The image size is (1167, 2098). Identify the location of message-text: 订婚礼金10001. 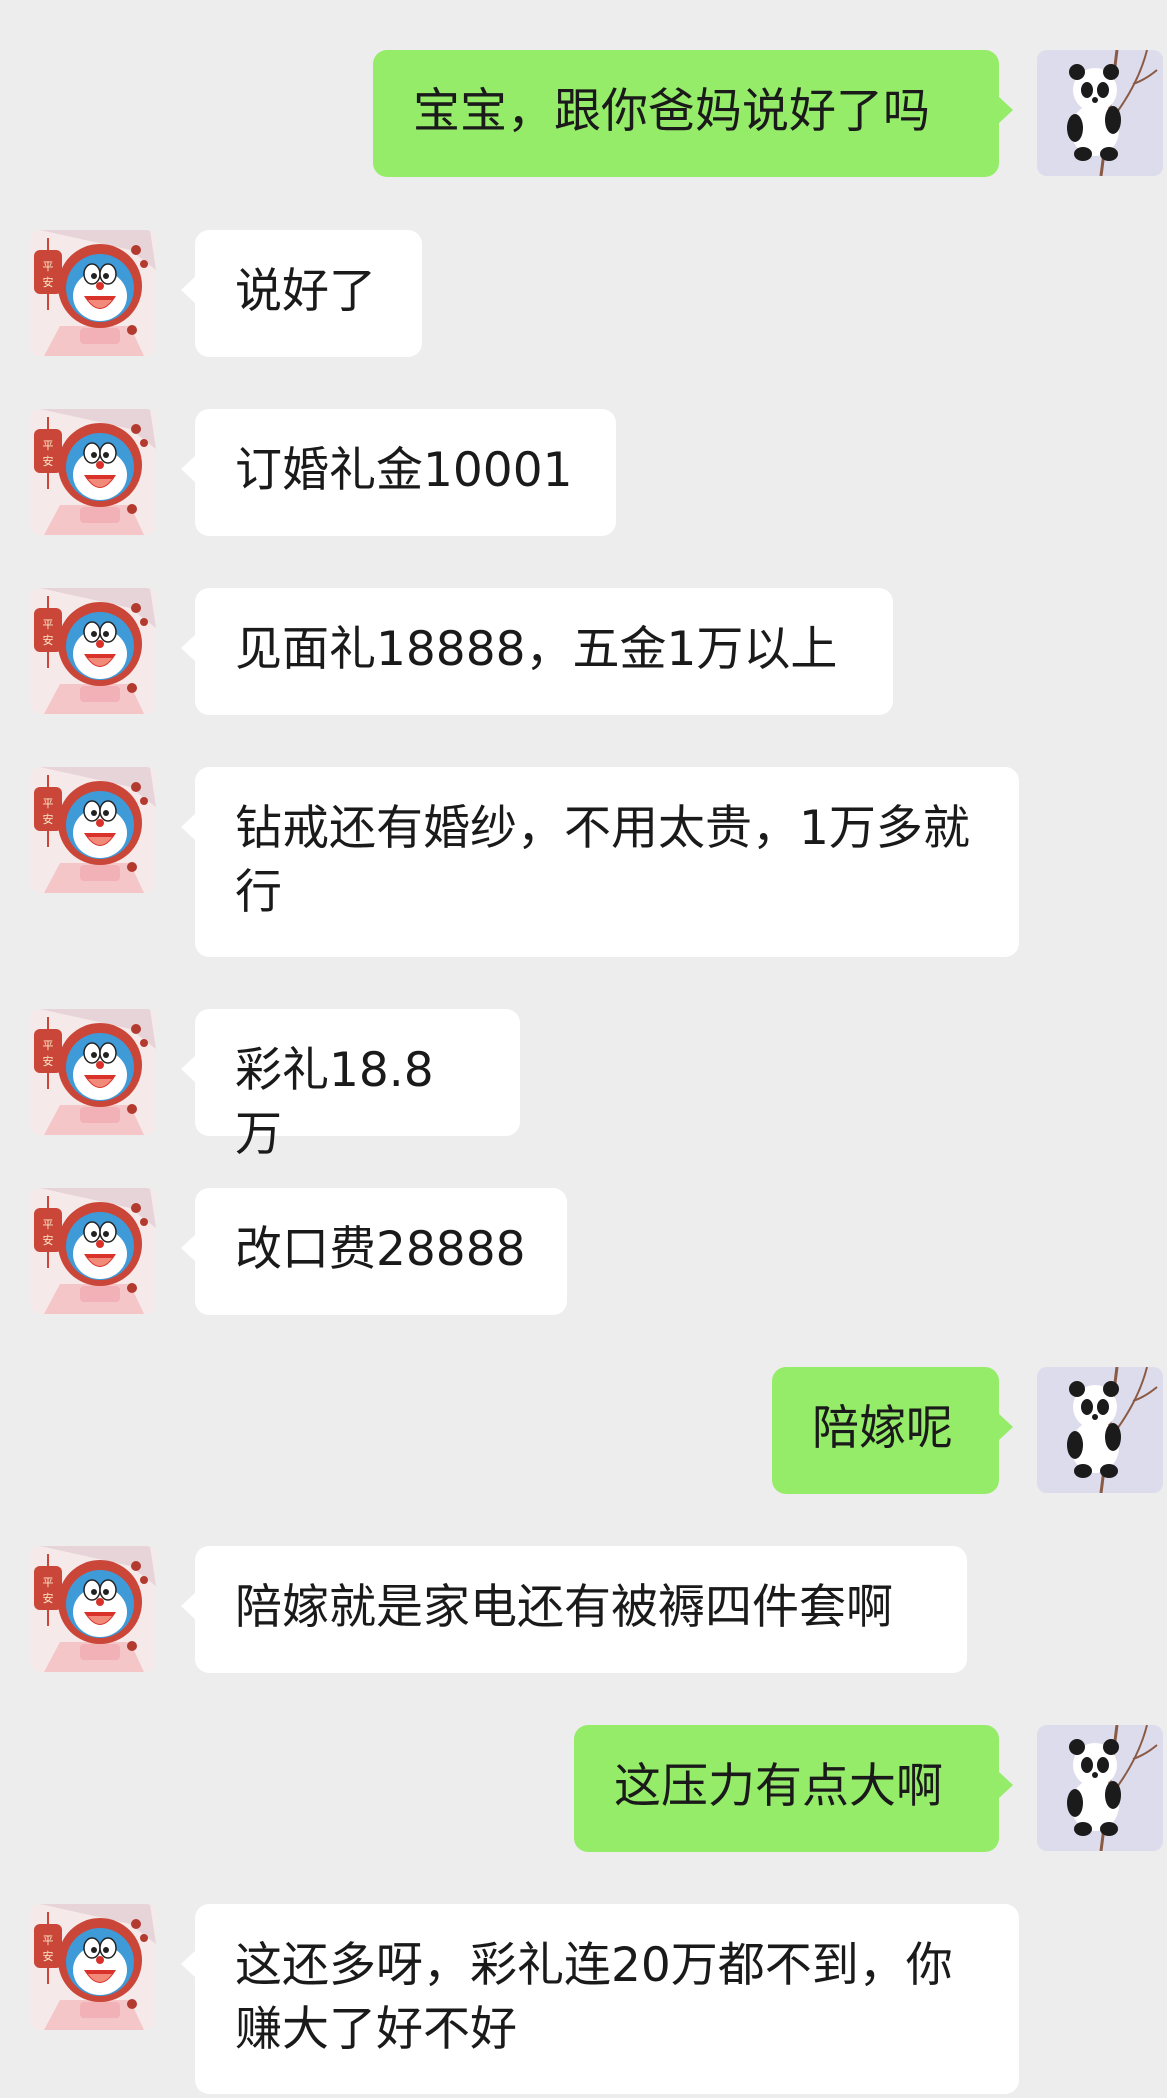
(404, 470).